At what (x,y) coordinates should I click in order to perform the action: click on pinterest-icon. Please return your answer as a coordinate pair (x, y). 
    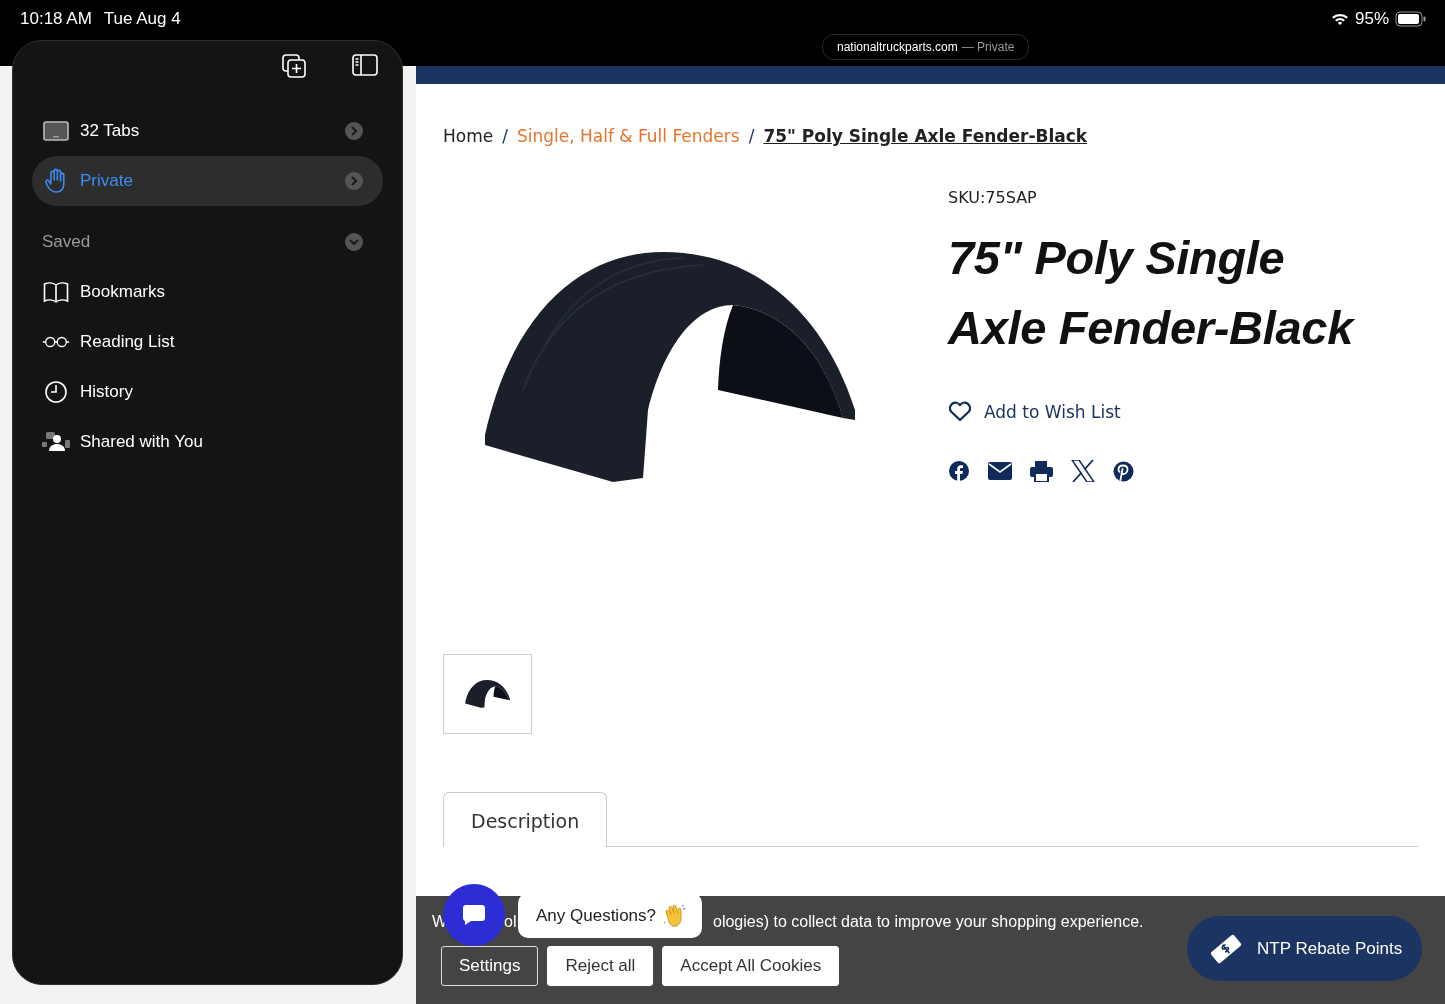
    Looking at the image, I should click on (1123, 471).